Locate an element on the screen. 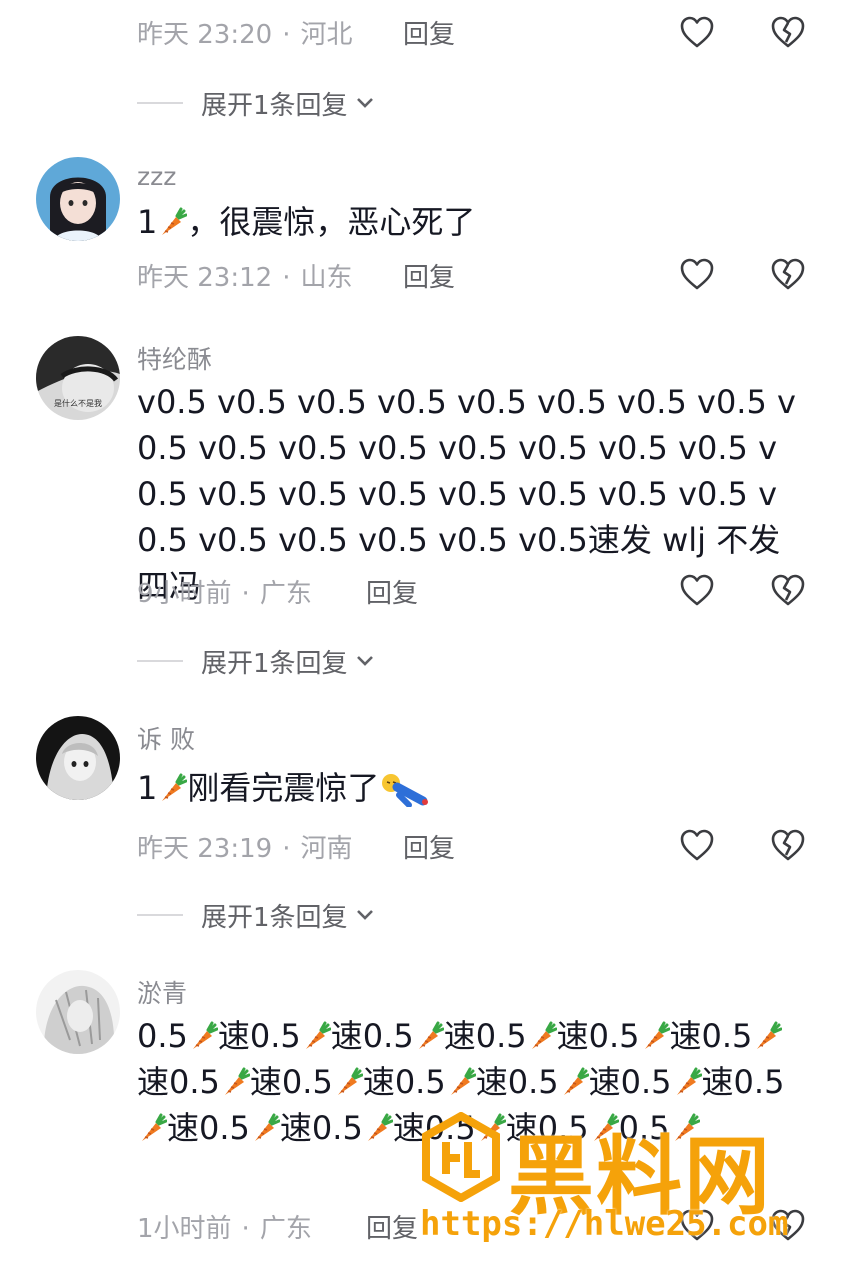 This screenshot has width=850, height=1276. comment-meta: 昨天 23:20 · 河北 is located at coordinates (244, 32).